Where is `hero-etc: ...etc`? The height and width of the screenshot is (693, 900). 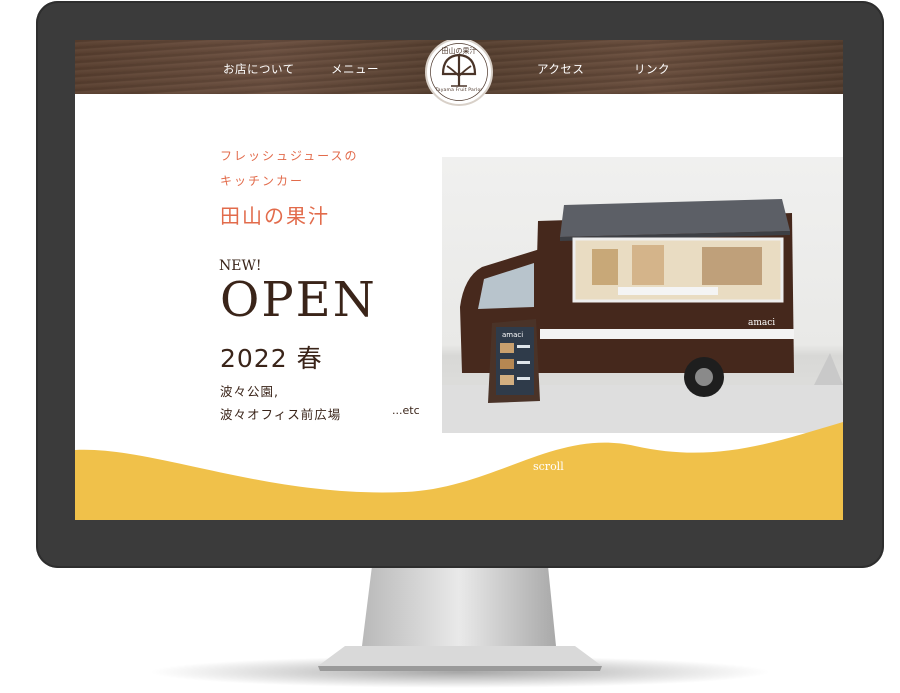 hero-etc: ...etc is located at coordinates (406, 410).